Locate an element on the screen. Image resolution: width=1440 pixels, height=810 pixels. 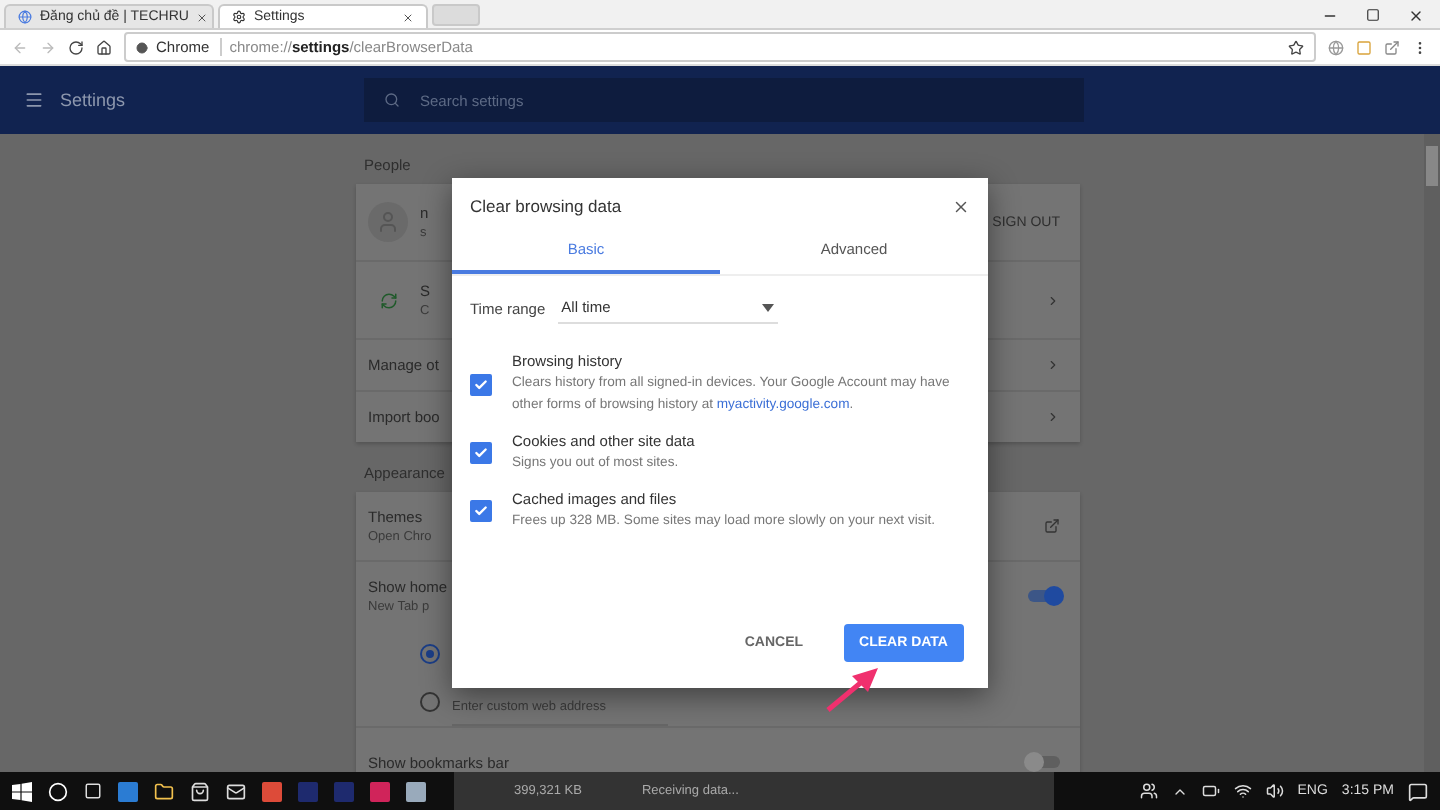
star-icon is located at coordinates (1296, 47).